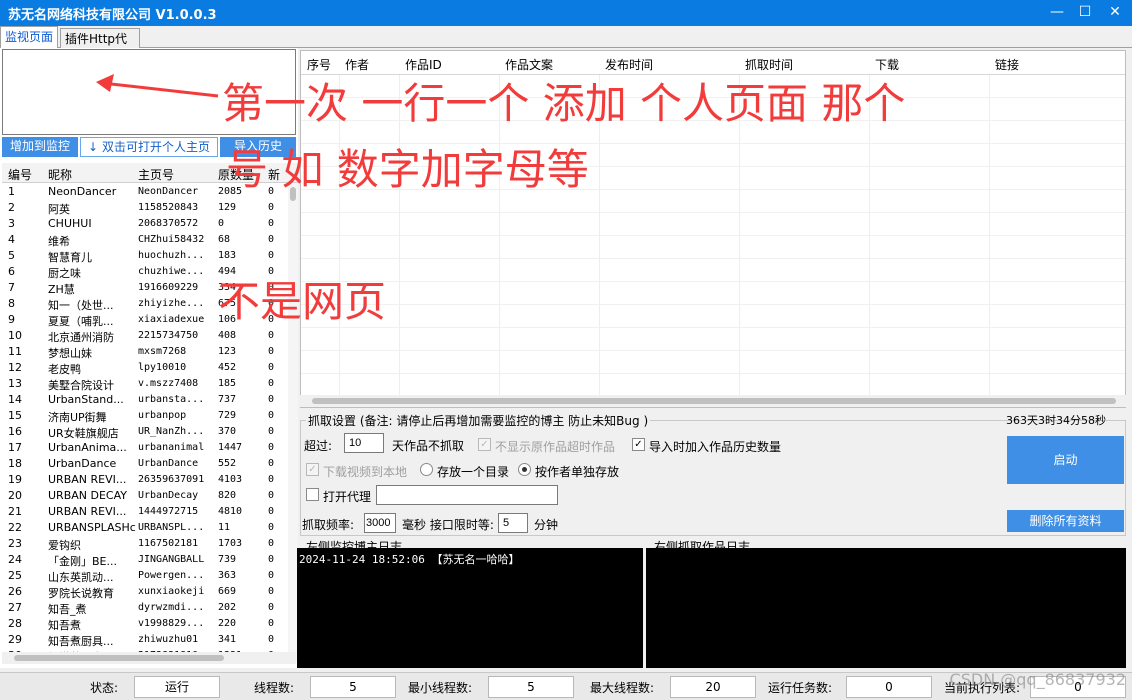 This screenshot has width=1132, height=700. I want to click on table-row: 10 北京通州消防 2215734750 408 0, so click(145, 336).